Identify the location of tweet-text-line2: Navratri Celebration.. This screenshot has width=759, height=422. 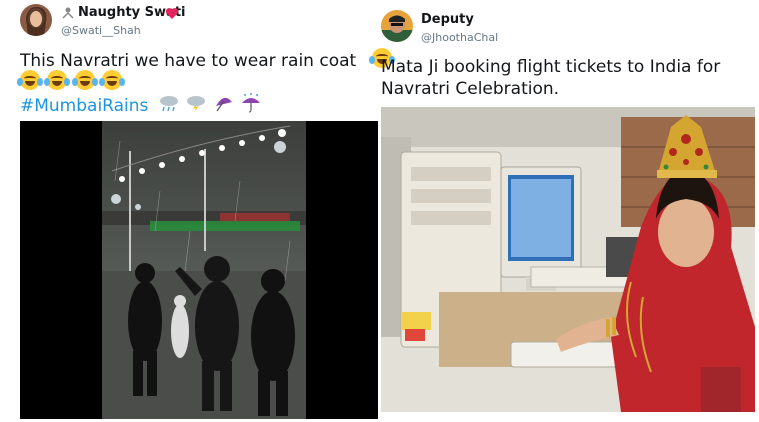
(470, 89).